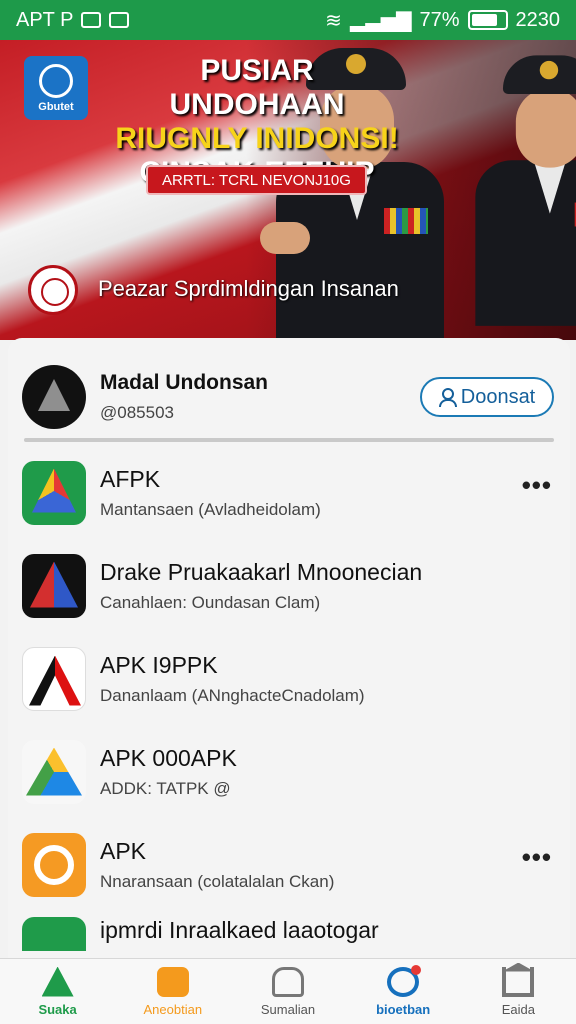 The height and width of the screenshot is (1024, 576). What do you see at coordinates (498, 396) in the screenshot?
I see `follow-label: Doonsat` at bounding box center [498, 396].